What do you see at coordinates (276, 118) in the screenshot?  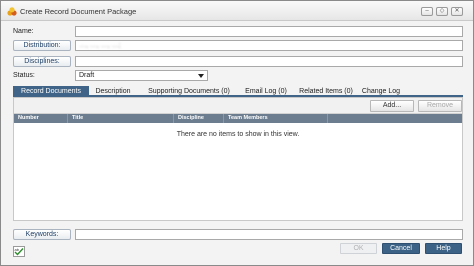 I see `column-header-team-members: Team Members` at bounding box center [276, 118].